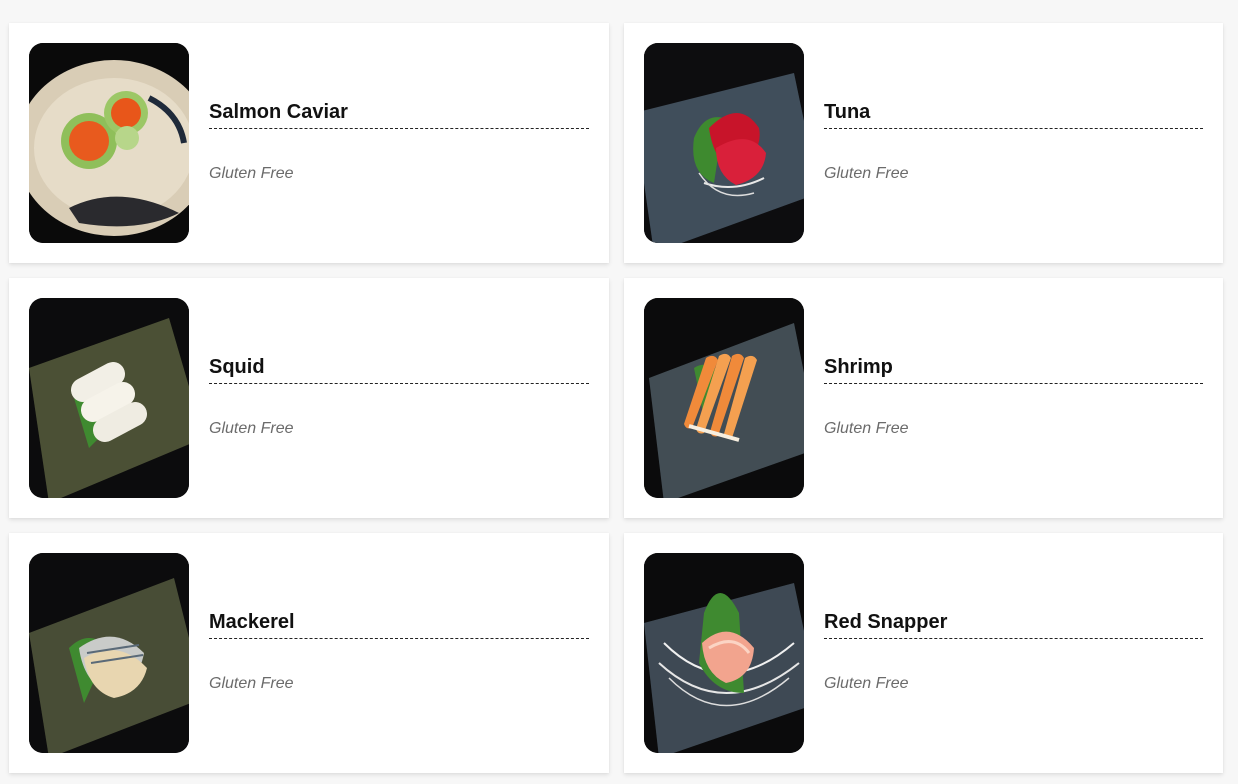 Image resolution: width=1238 pixels, height=784 pixels. I want to click on menu-item-title: Tuna, so click(1013, 114).